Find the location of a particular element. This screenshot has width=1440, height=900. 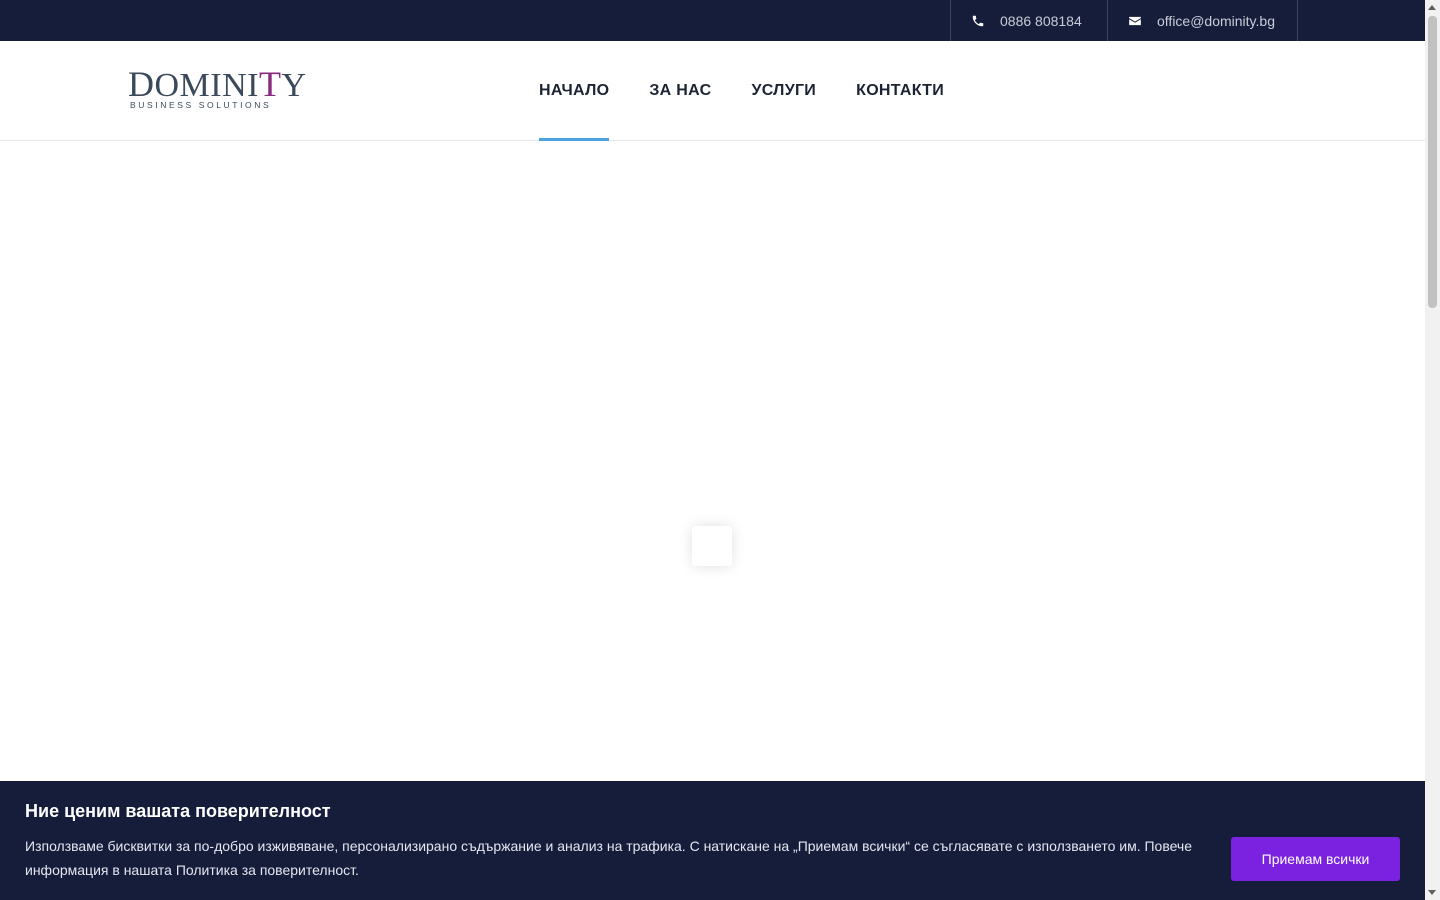

nav-item-contacts: КОНТАКТИ is located at coordinates (900, 90).